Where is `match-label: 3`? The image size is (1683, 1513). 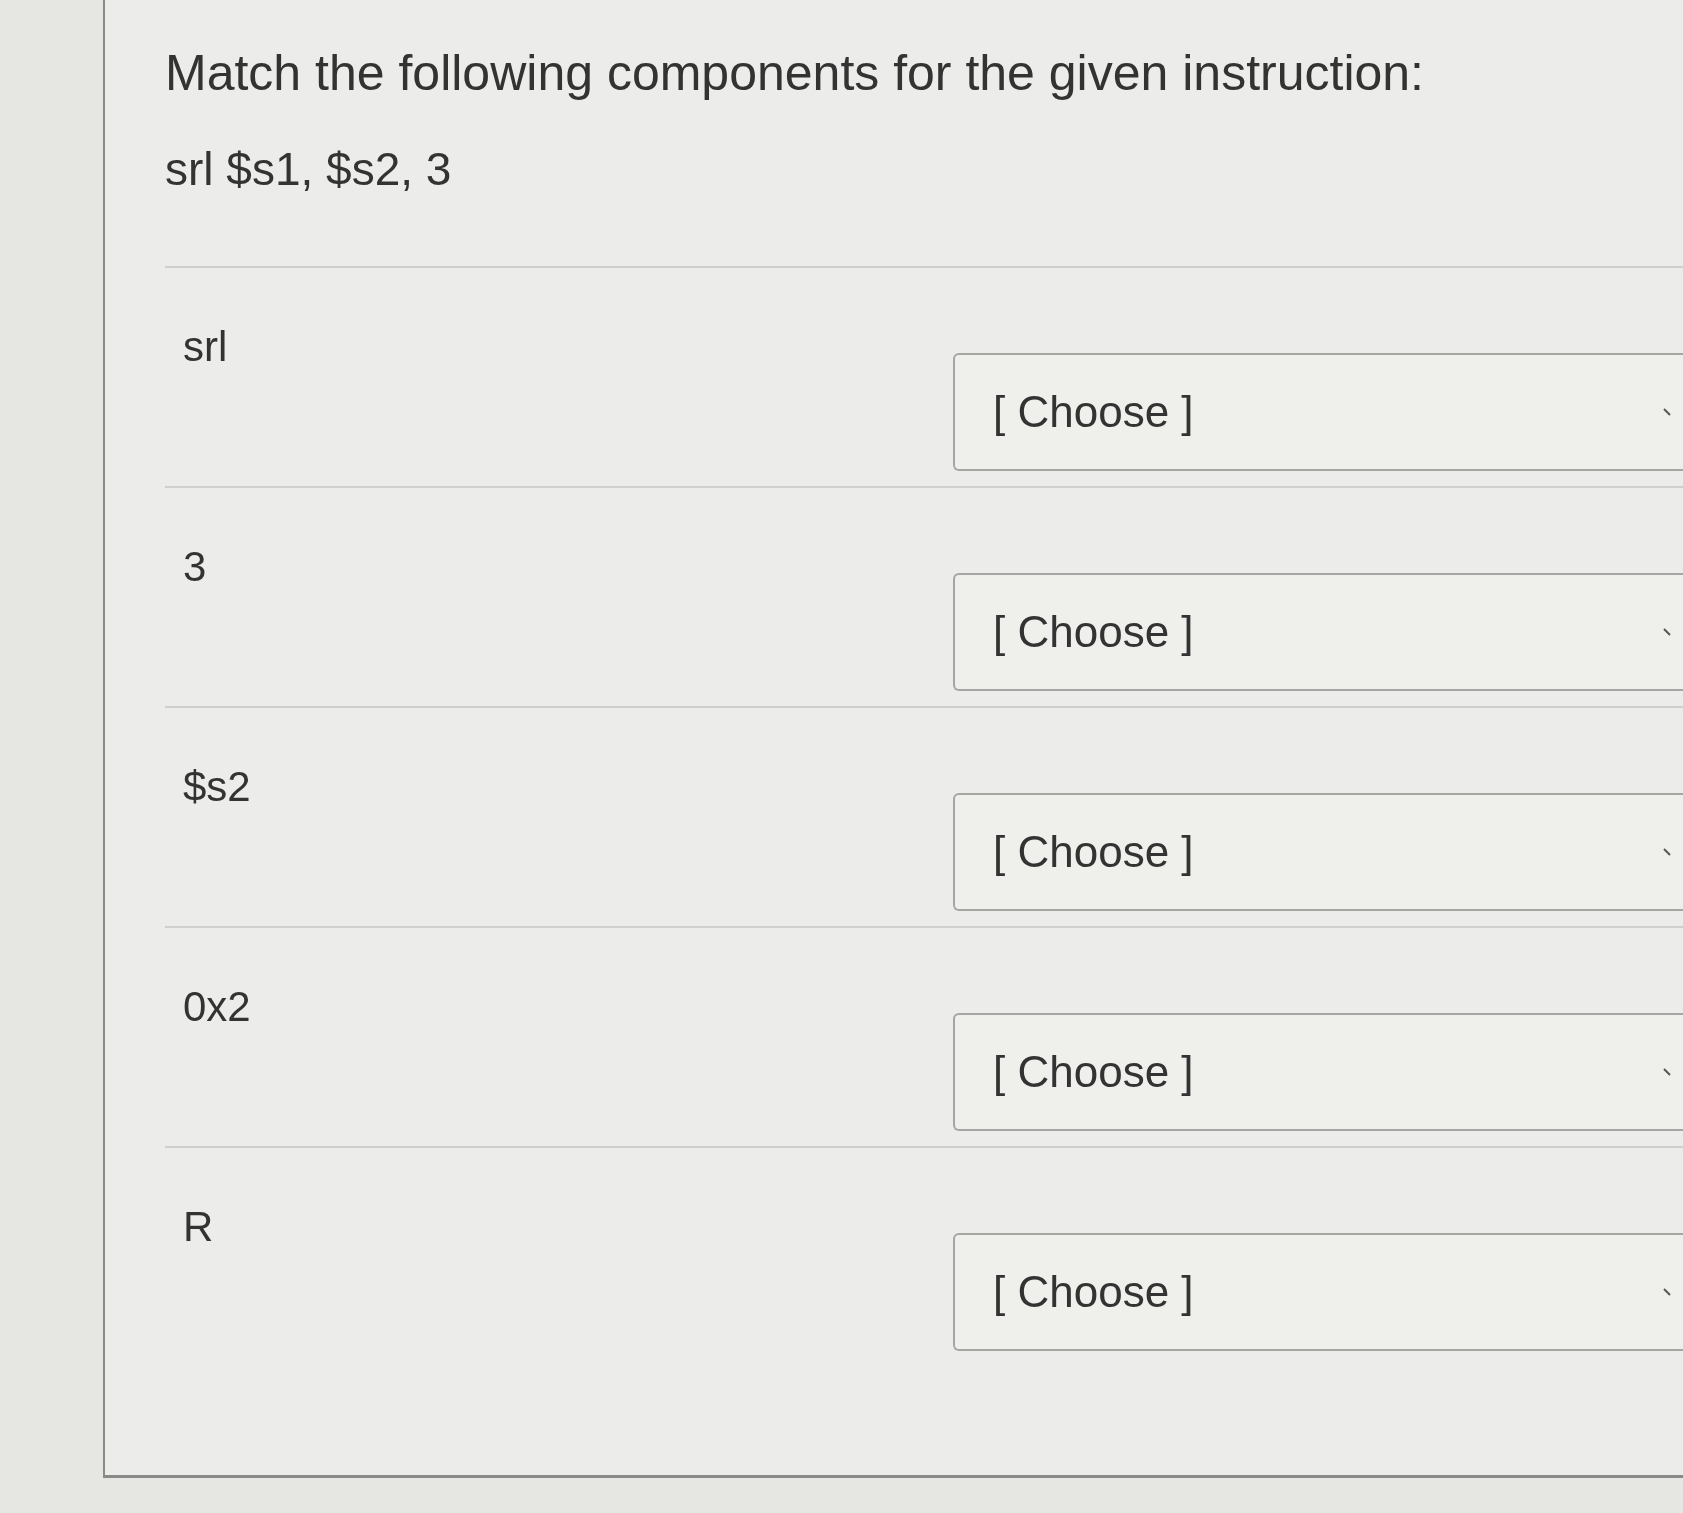
match-label: 3 is located at coordinates (195, 567).